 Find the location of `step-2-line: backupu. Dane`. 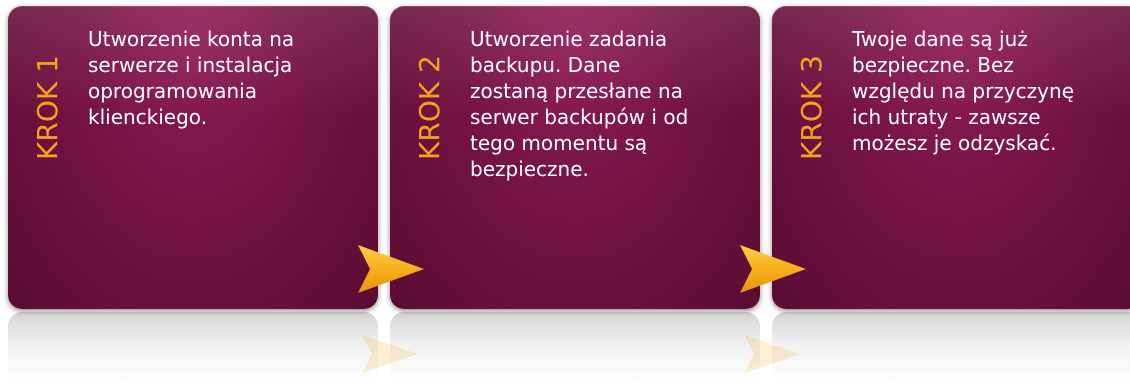

step-2-line: backupu. Dane is located at coordinates (545, 65).